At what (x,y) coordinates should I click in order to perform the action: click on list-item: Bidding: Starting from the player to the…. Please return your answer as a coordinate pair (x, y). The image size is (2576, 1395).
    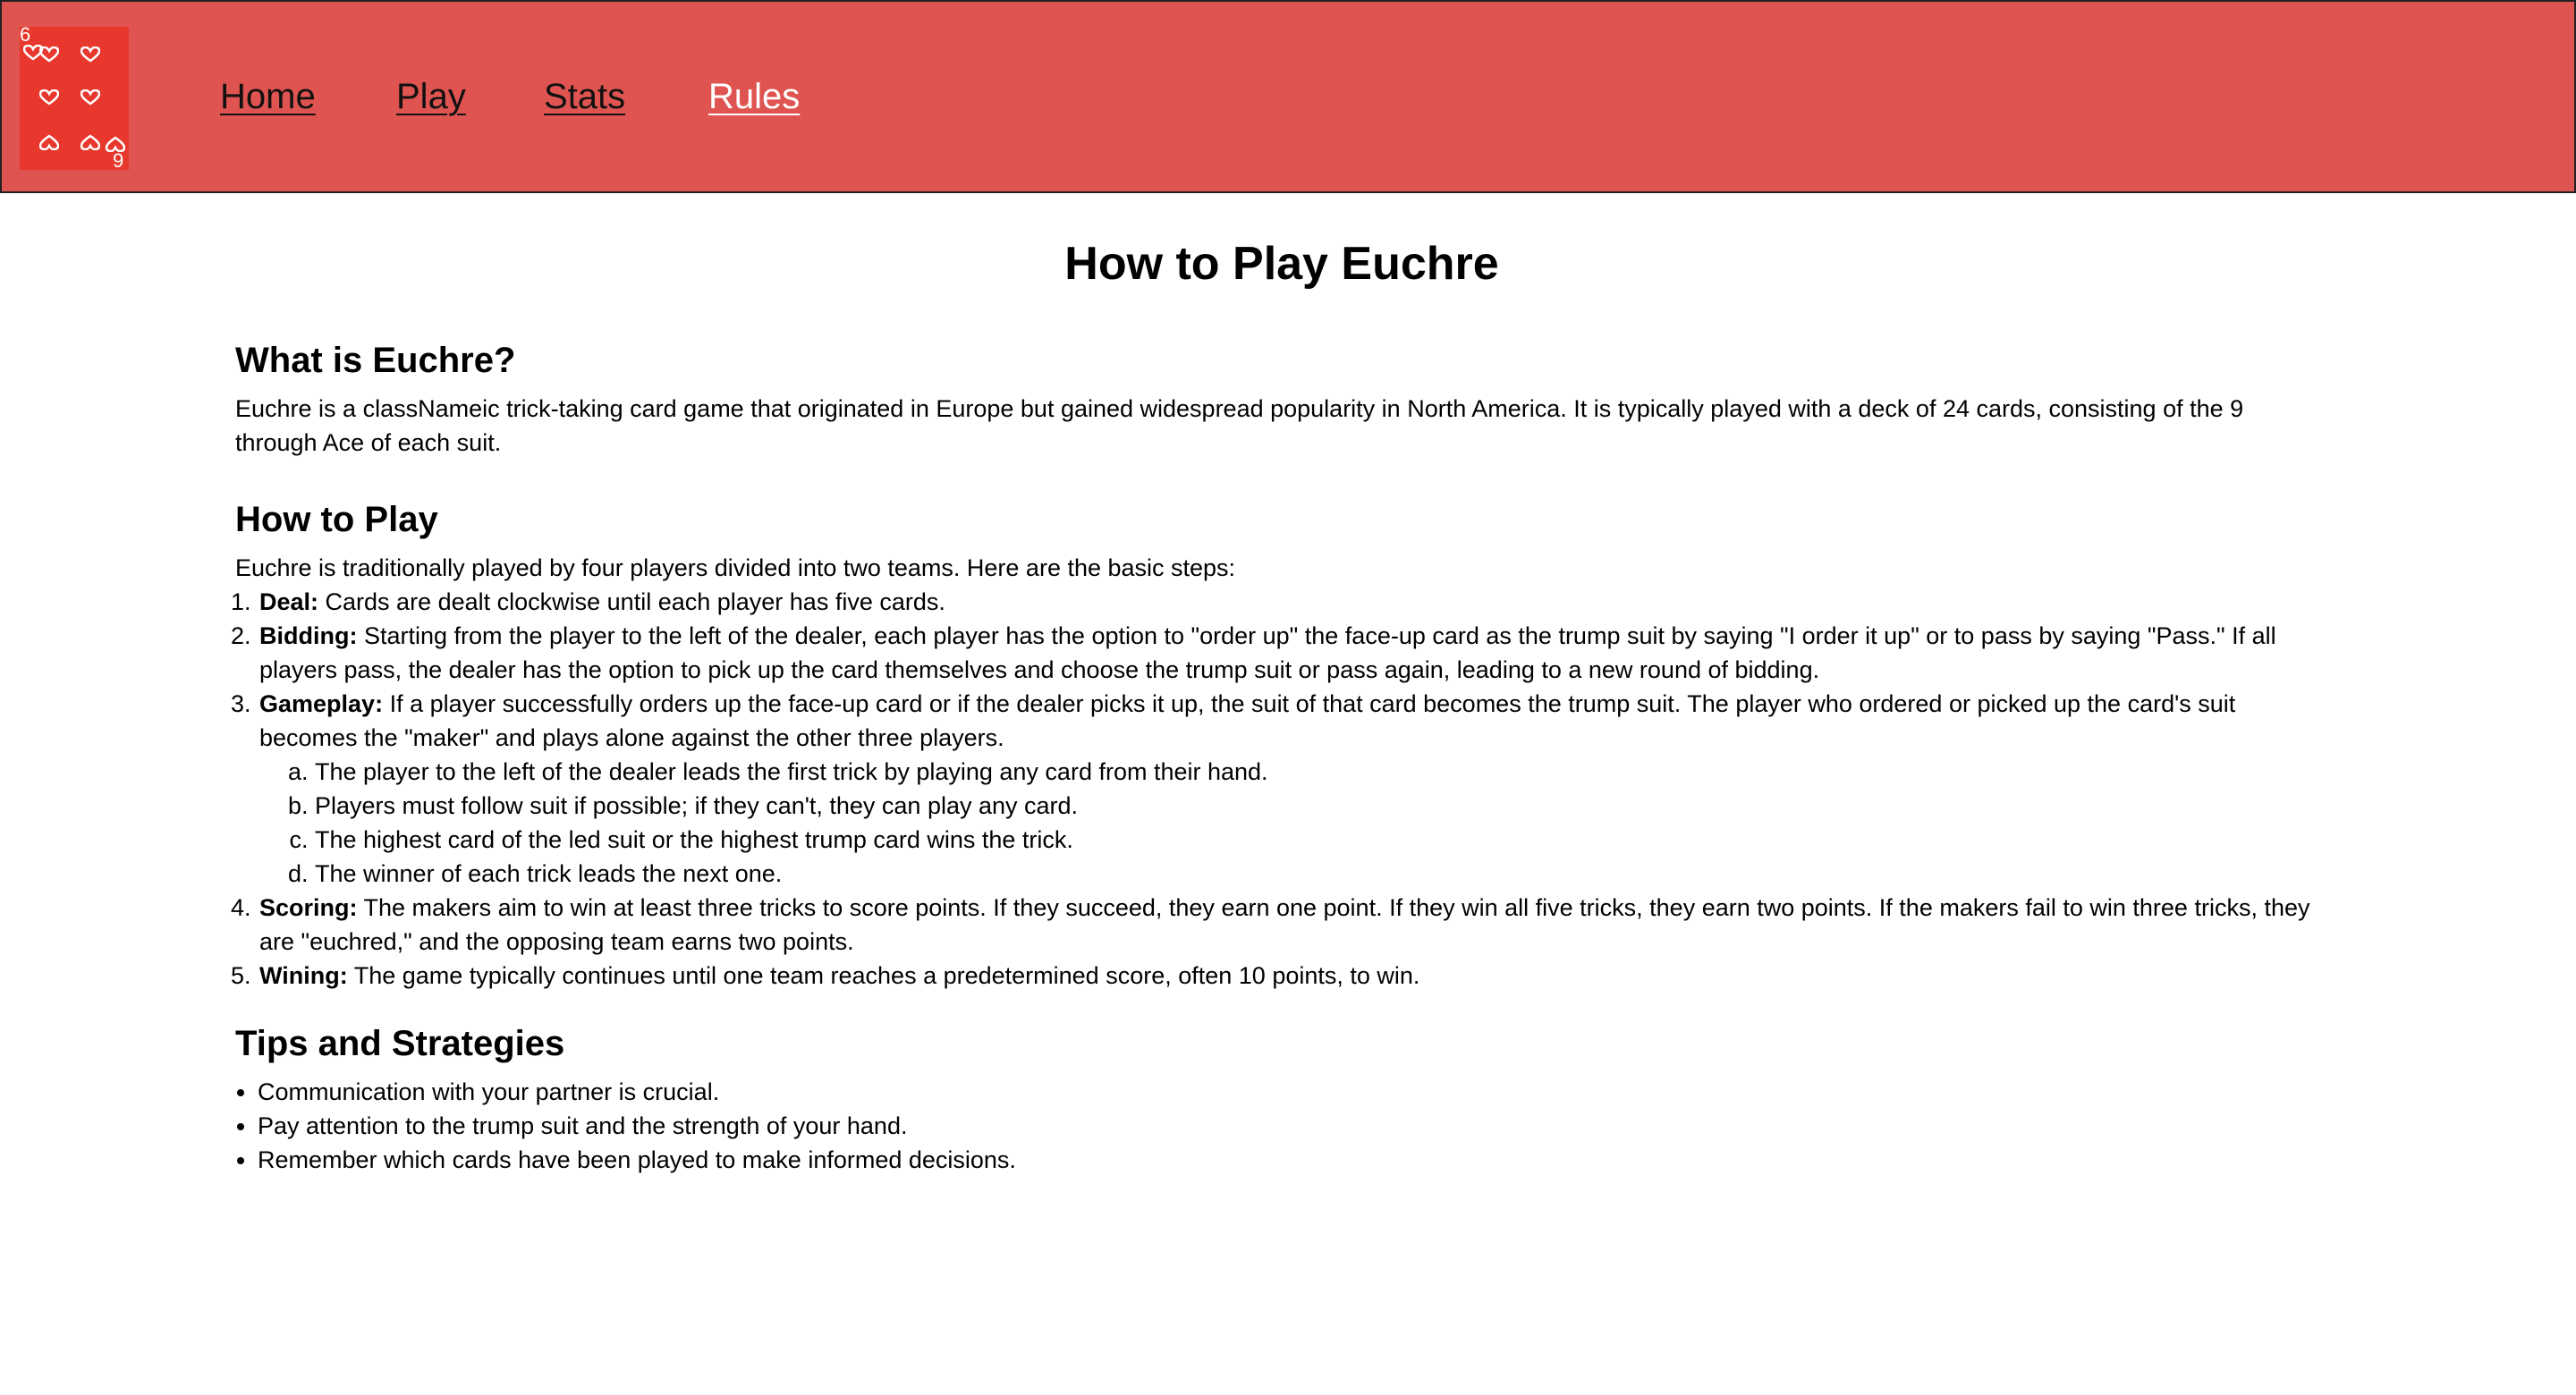
    Looking at the image, I should click on (1293, 653).